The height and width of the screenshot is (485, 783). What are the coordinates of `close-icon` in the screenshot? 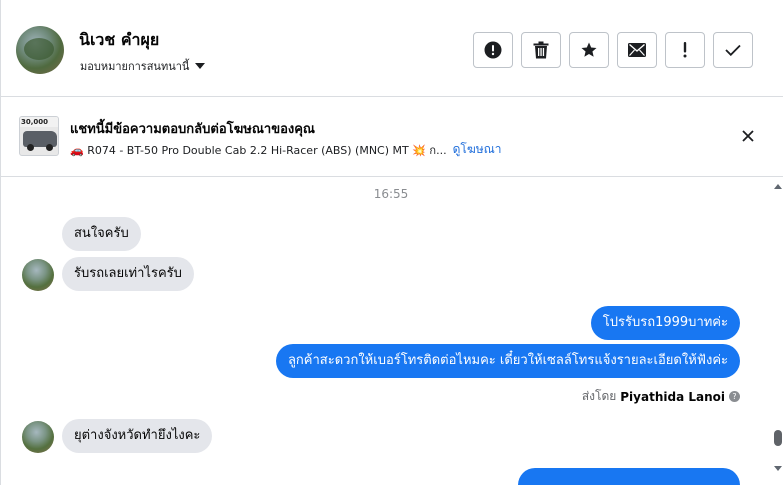 It's located at (748, 136).